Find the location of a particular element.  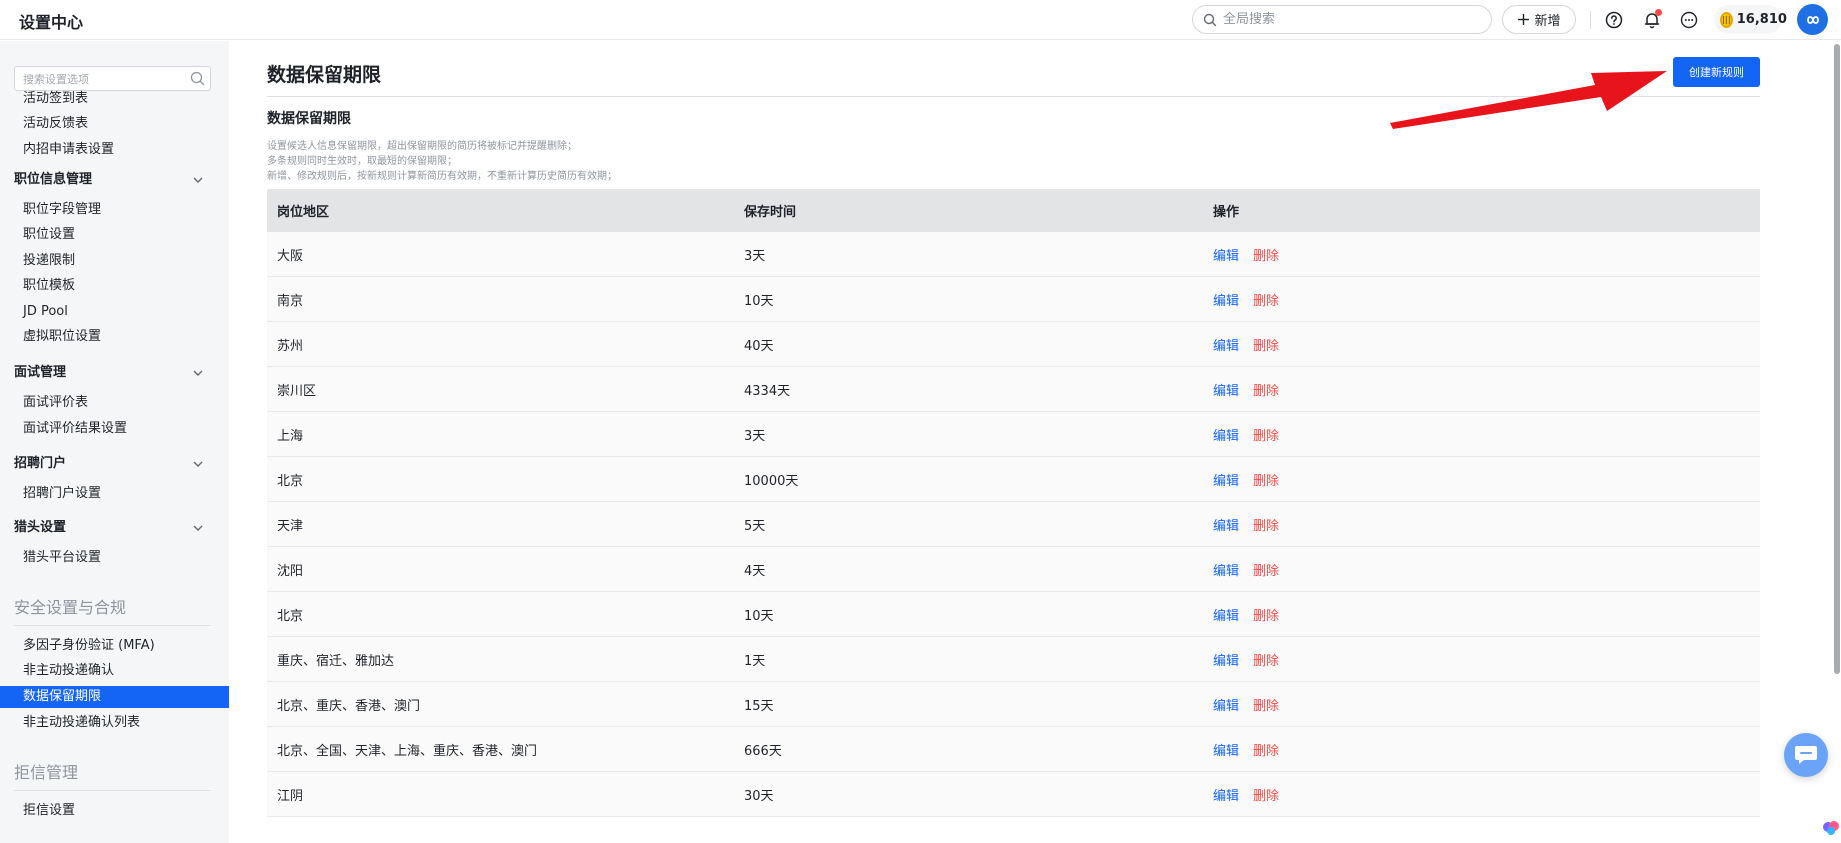

add-new-button: 新增 is located at coordinates (1539, 19).